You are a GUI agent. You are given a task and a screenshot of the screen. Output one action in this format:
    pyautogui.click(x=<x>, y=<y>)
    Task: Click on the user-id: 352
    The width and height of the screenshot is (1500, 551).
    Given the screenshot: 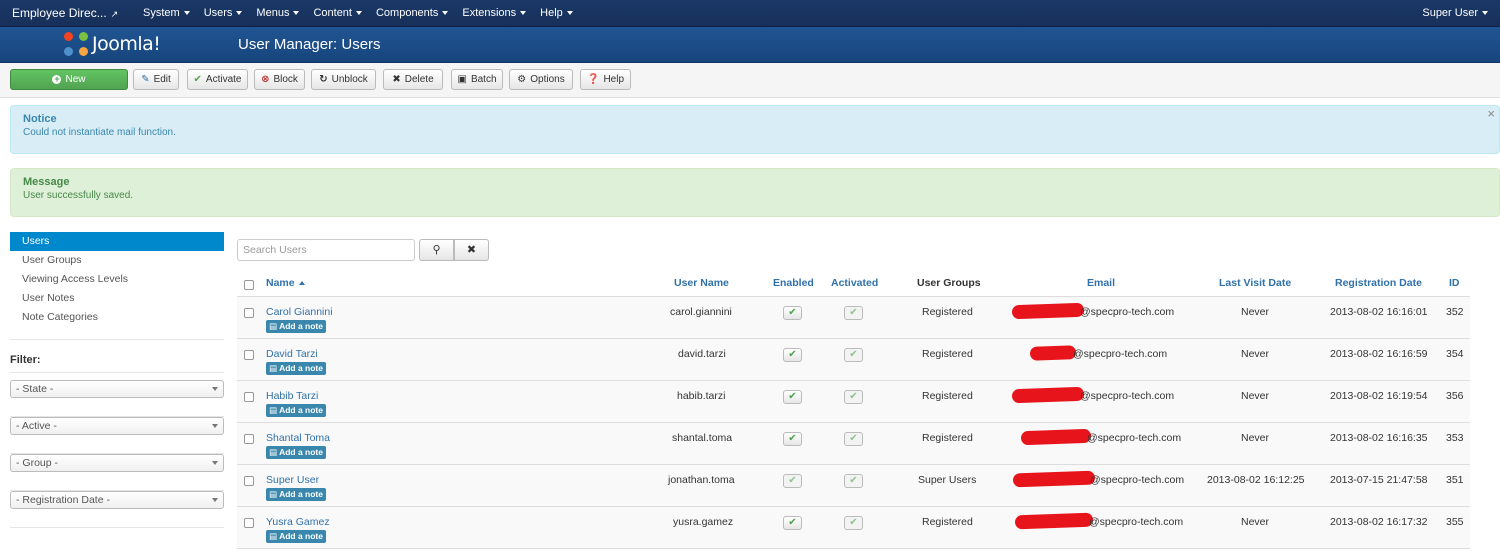 What is the action you would take?
    pyautogui.click(x=1455, y=312)
    